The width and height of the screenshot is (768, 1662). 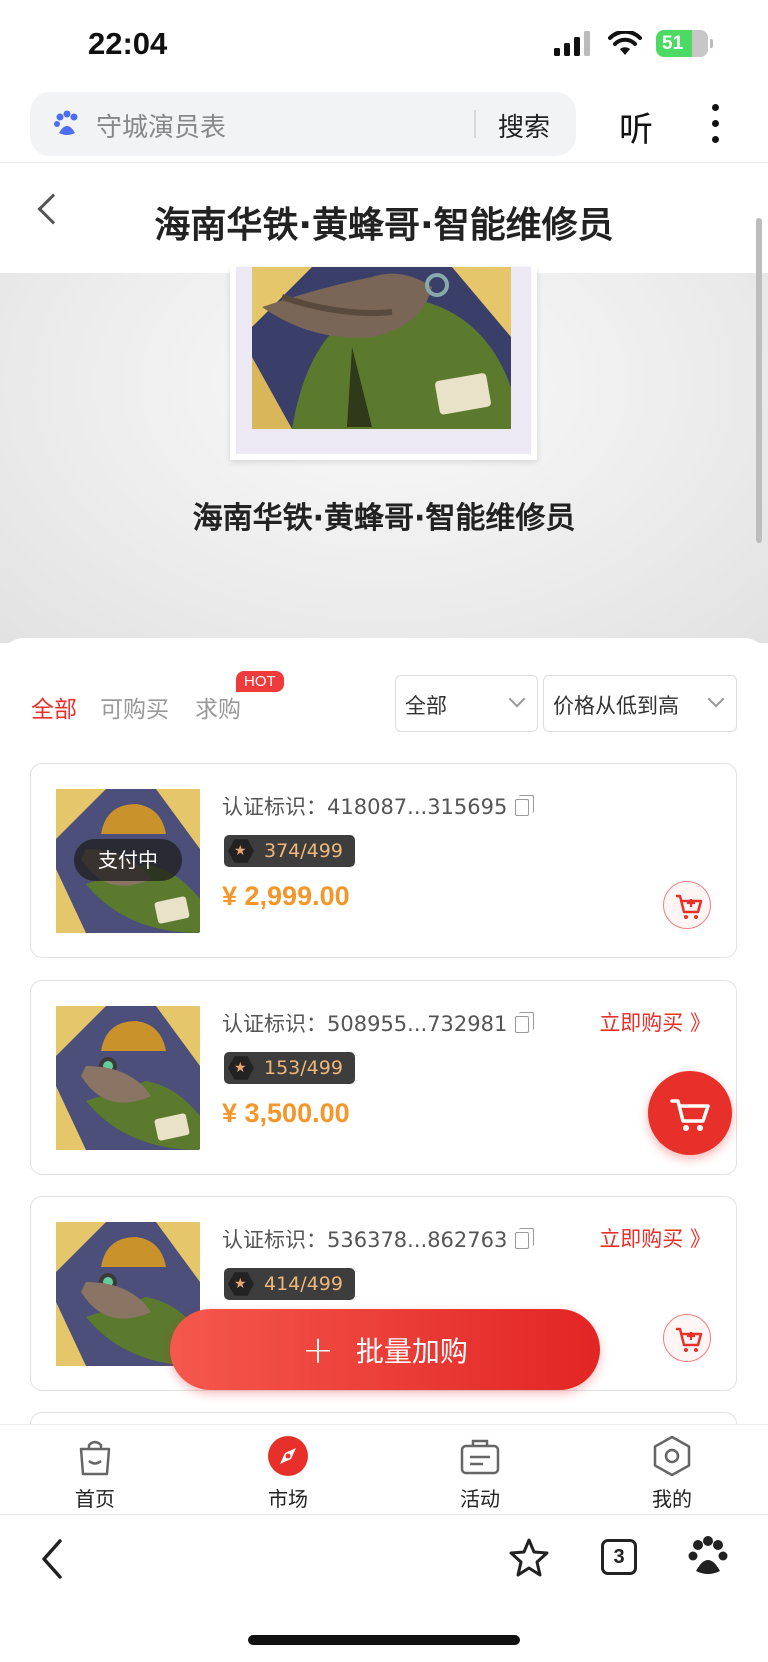 I want to click on battery-icon: 51, so click(x=684, y=43).